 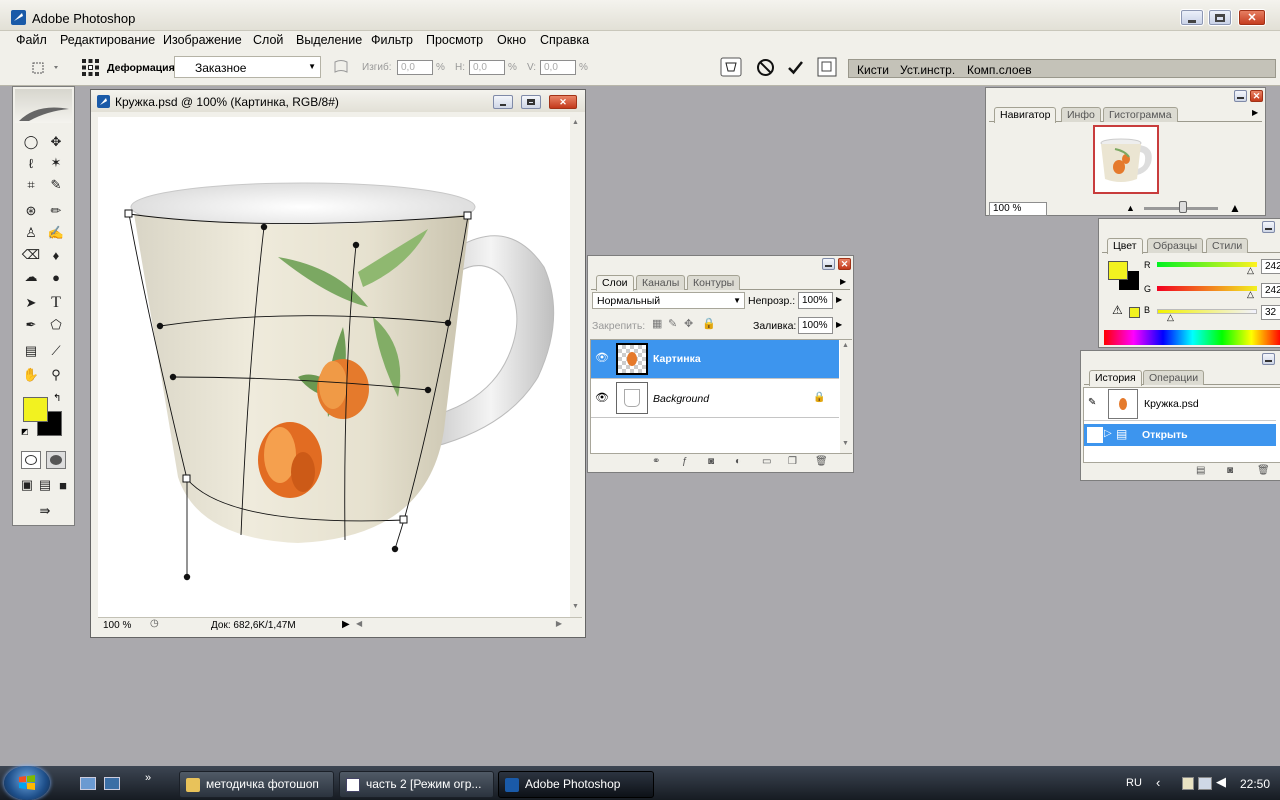 What do you see at coordinates (56, 460) in the screenshot?
I see `quick-mask-button` at bounding box center [56, 460].